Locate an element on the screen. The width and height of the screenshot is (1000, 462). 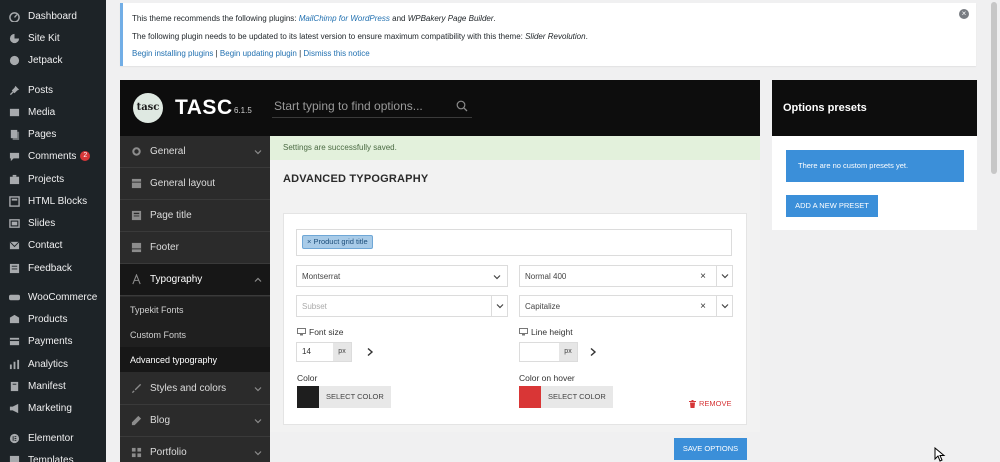
chevron-up-icon is located at coordinates (258, 279).